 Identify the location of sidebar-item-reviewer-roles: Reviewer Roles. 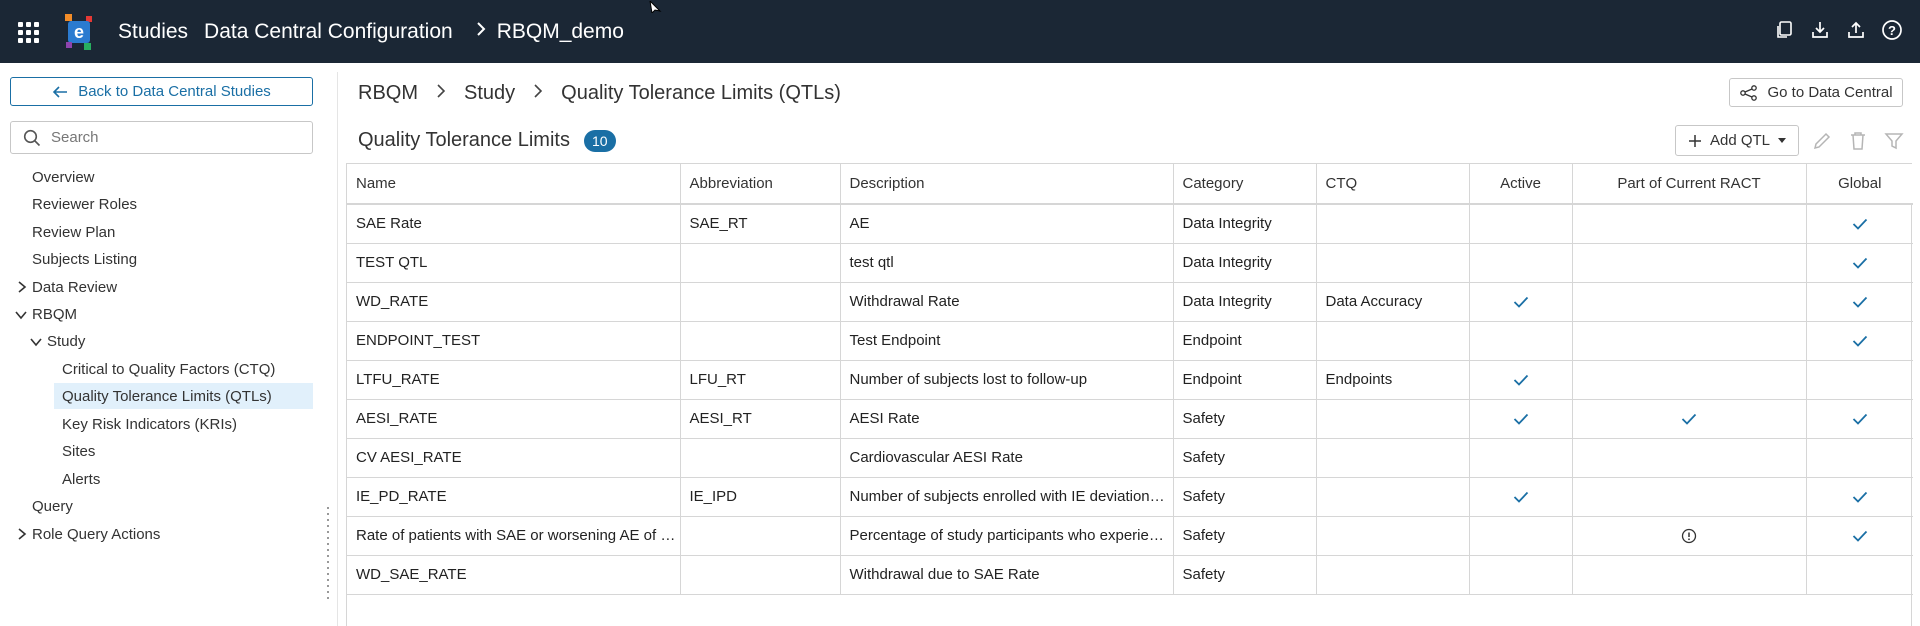
(84, 204).